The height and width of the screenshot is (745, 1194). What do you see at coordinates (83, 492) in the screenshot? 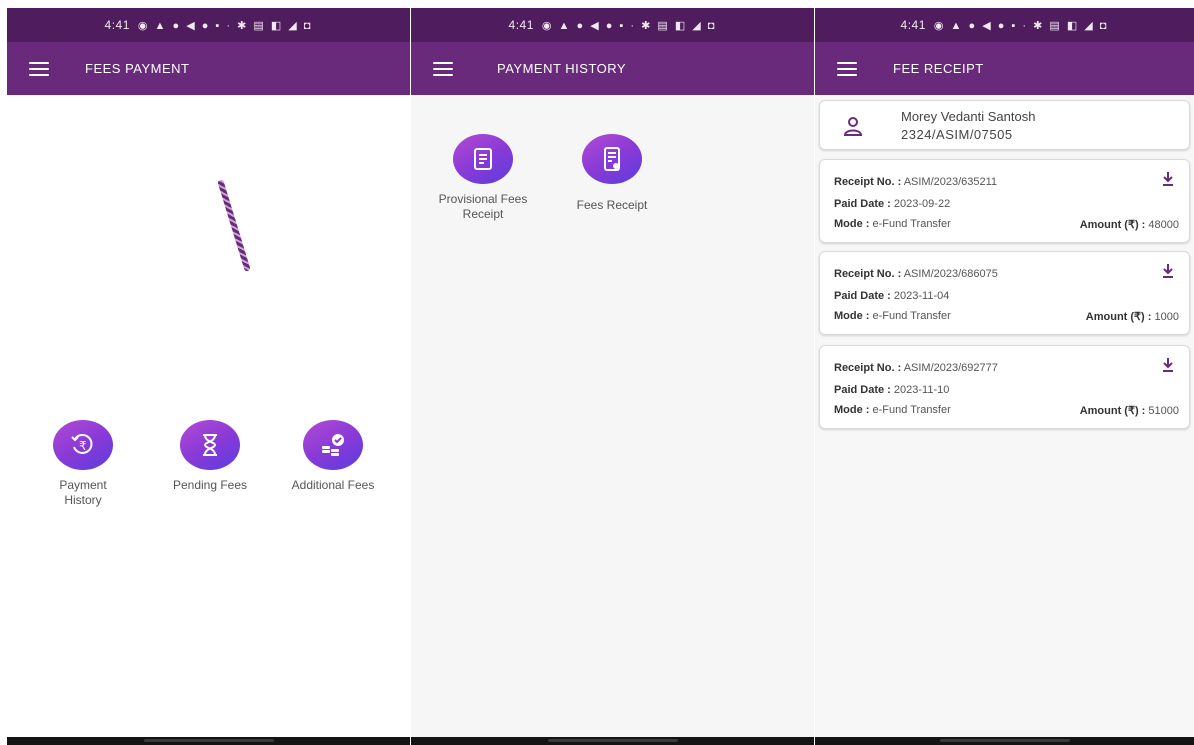
I see `tile-label: Payment History` at bounding box center [83, 492].